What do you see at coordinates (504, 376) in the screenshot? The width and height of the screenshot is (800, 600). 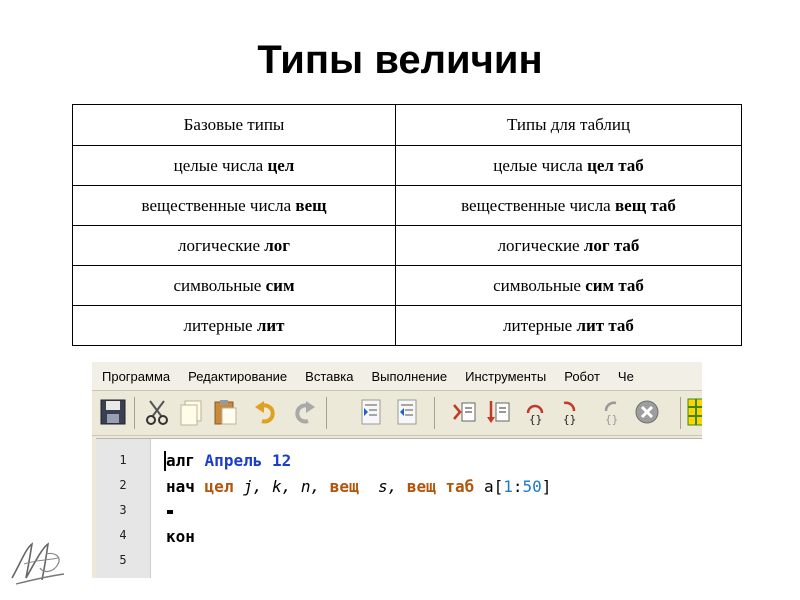 I see `menu-tools: Инструменты` at bounding box center [504, 376].